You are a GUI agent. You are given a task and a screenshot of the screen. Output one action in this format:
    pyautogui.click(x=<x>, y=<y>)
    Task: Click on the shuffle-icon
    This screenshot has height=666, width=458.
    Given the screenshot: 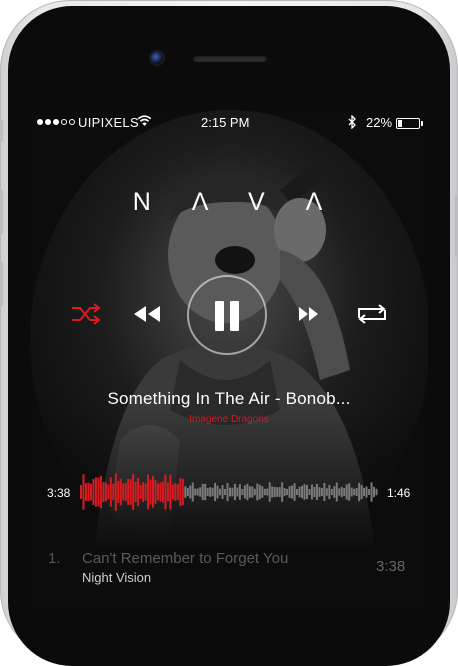 What is the action you would take?
    pyautogui.click(x=86, y=314)
    